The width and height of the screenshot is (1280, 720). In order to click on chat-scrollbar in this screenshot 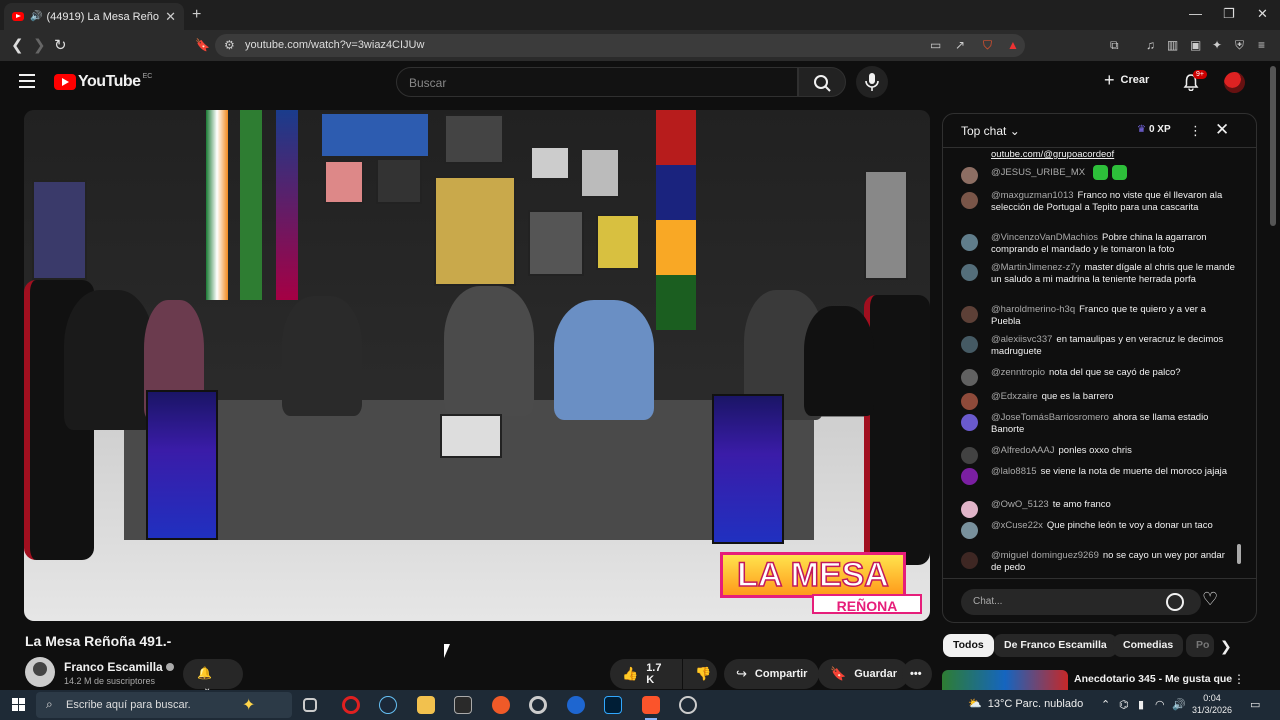, I will do `click(1239, 364)`.